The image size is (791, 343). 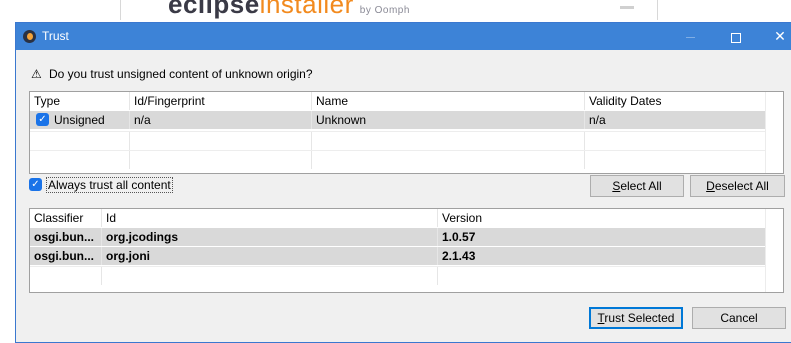 I want to click on certificates-table-header: Type Id/Fingerprint Name Validity Dates, so click(x=398, y=101).